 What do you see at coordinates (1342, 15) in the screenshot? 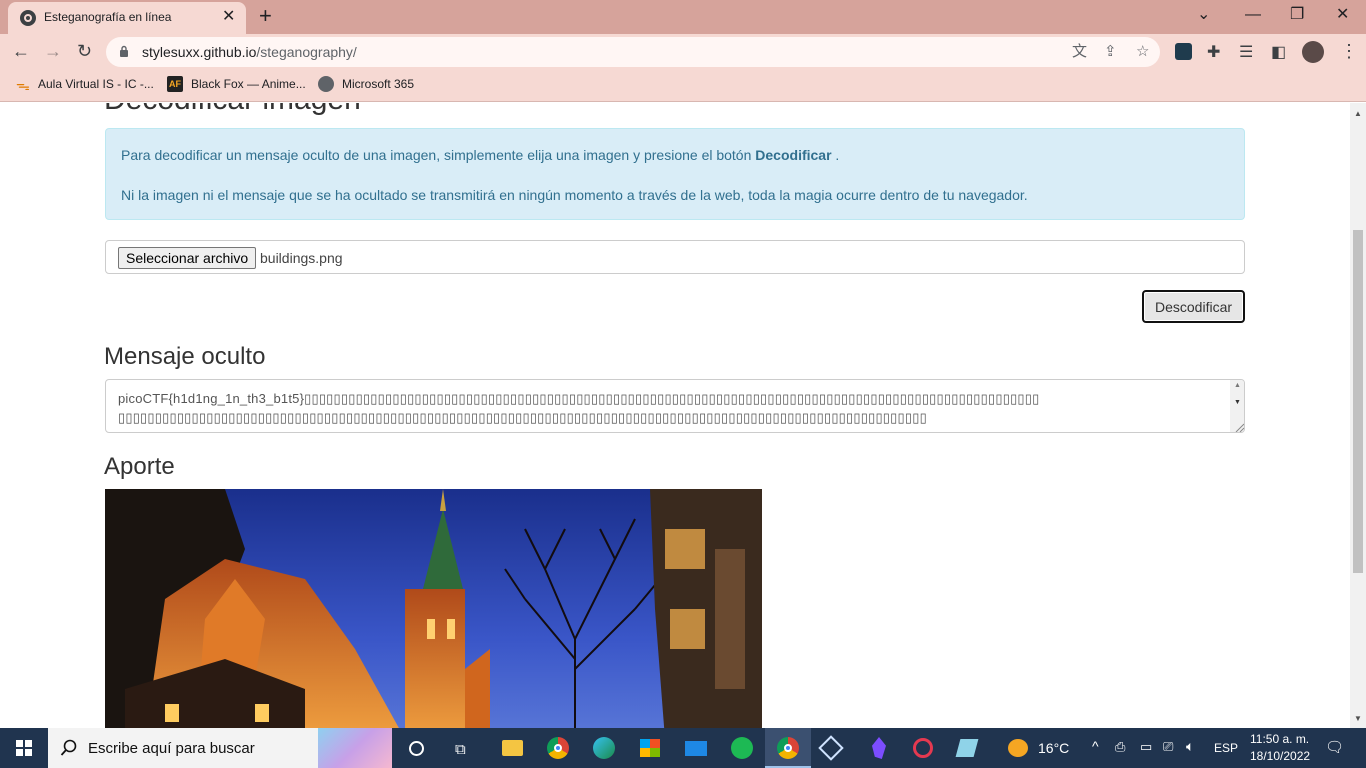
I see `close-window-button: ✕` at bounding box center [1342, 15].